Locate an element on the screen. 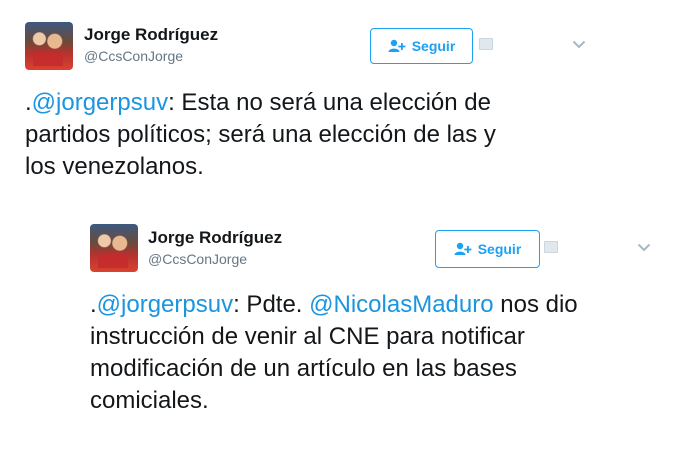 The width and height of the screenshot is (680, 453). tweet-text-line-4: comiciales. is located at coordinates (149, 400).